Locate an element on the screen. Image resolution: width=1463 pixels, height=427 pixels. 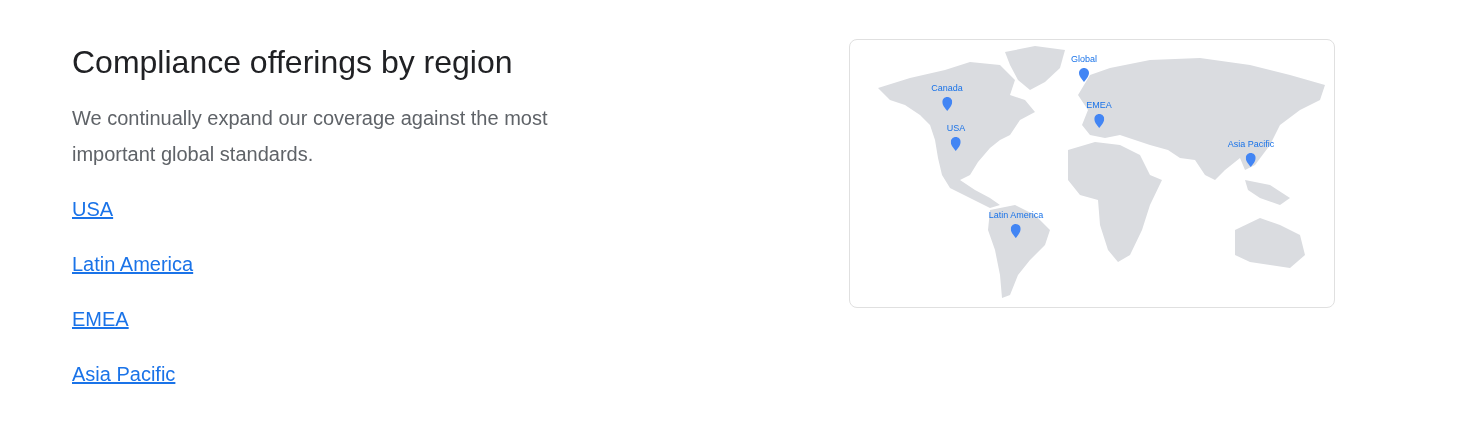
map-label: Asia Pacific is located at coordinates (1251, 144).